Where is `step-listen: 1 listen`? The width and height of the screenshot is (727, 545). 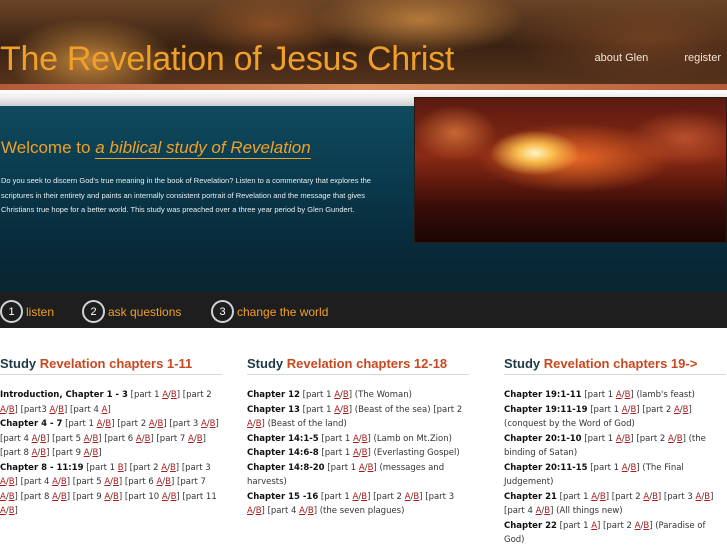 step-listen: 1 listen is located at coordinates (27, 311).